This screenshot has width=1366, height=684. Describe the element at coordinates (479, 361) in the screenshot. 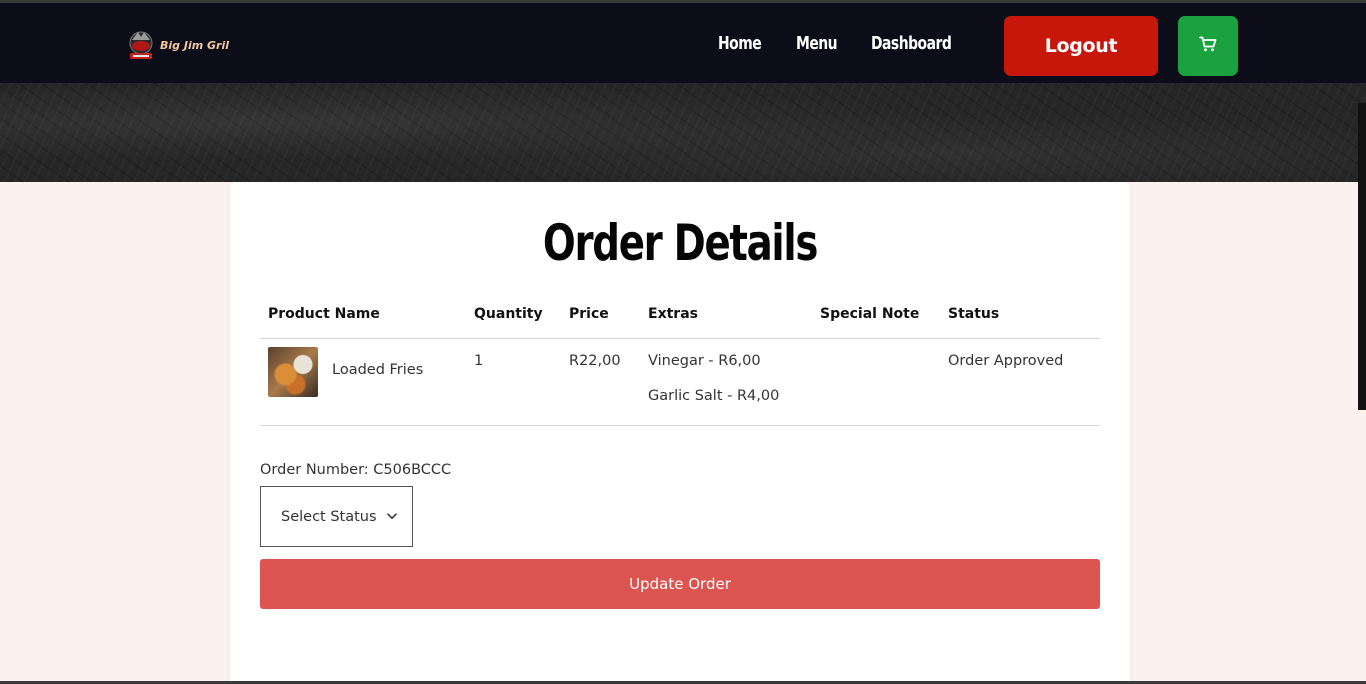

I see `product-quantity: 1` at that location.